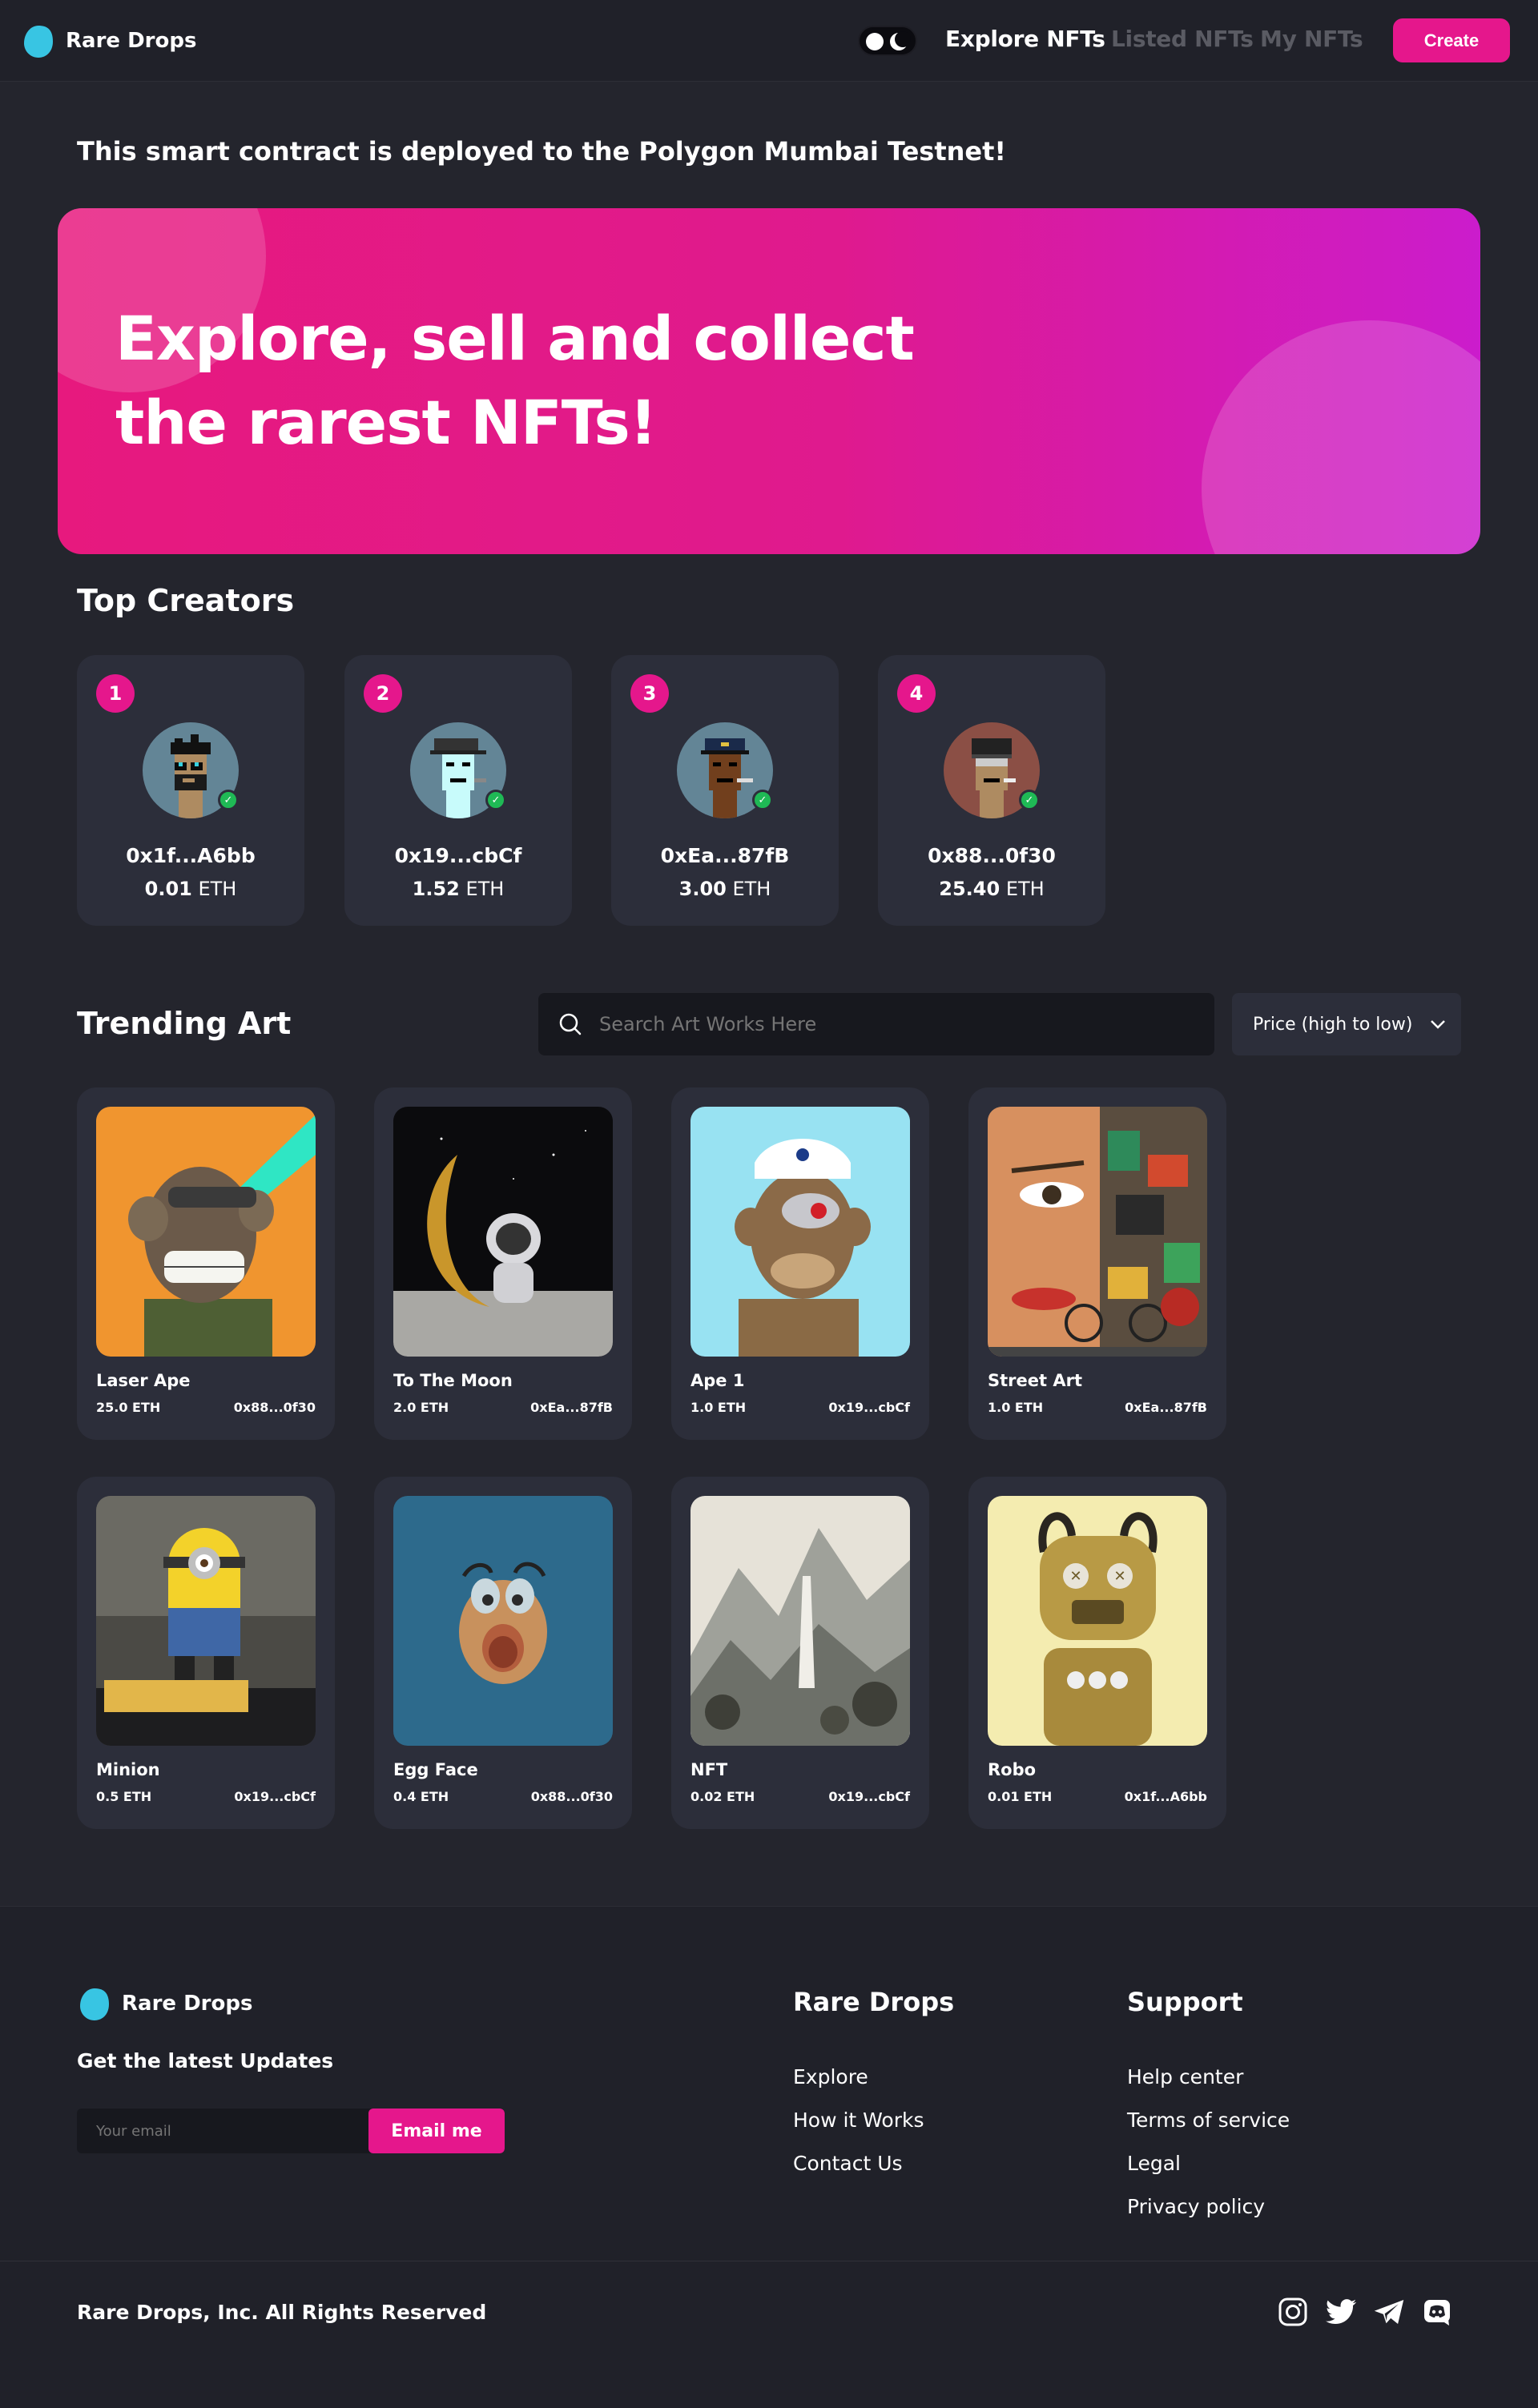 The image size is (1538, 2408). I want to click on art-card: Egg Face 0.4 ETH 0x88...0f30, so click(503, 1653).